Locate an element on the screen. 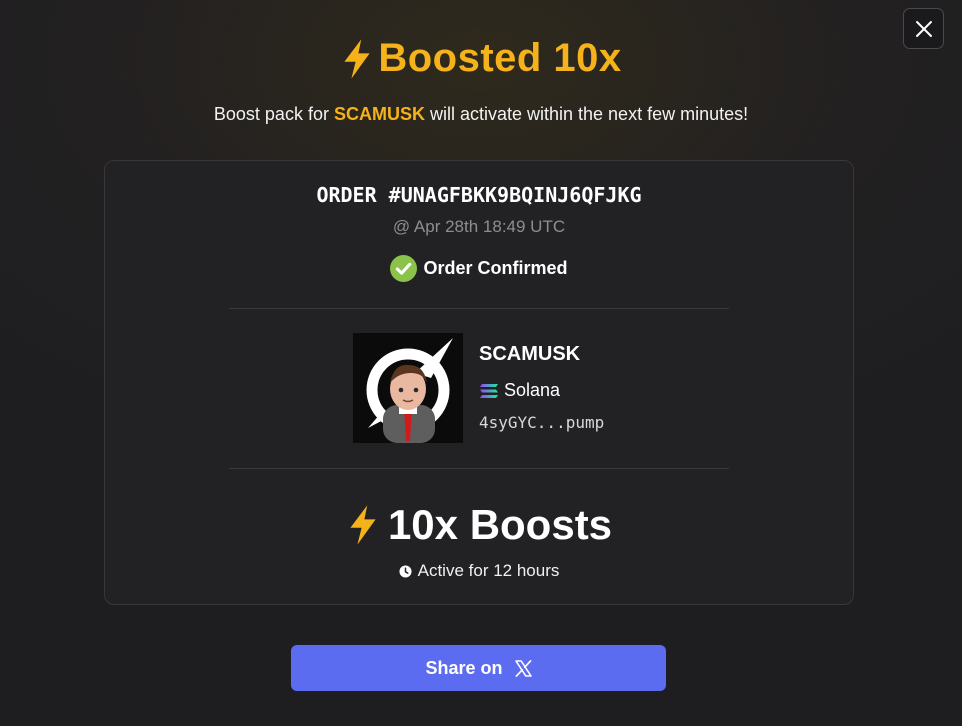  token-avatar is located at coordinates (408, 388).